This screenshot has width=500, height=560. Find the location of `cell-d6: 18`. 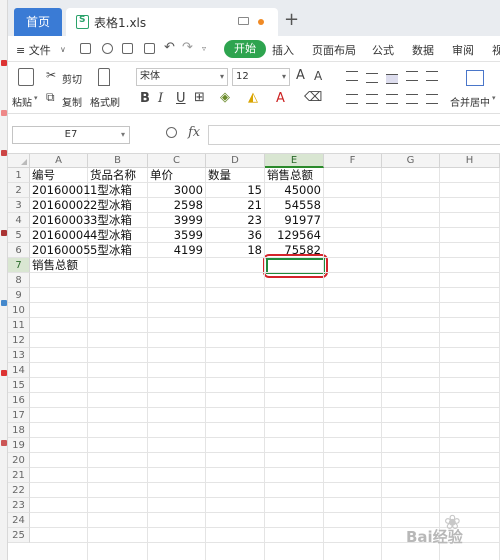

cell-d6: 18 is located at coordinates (234, 250).